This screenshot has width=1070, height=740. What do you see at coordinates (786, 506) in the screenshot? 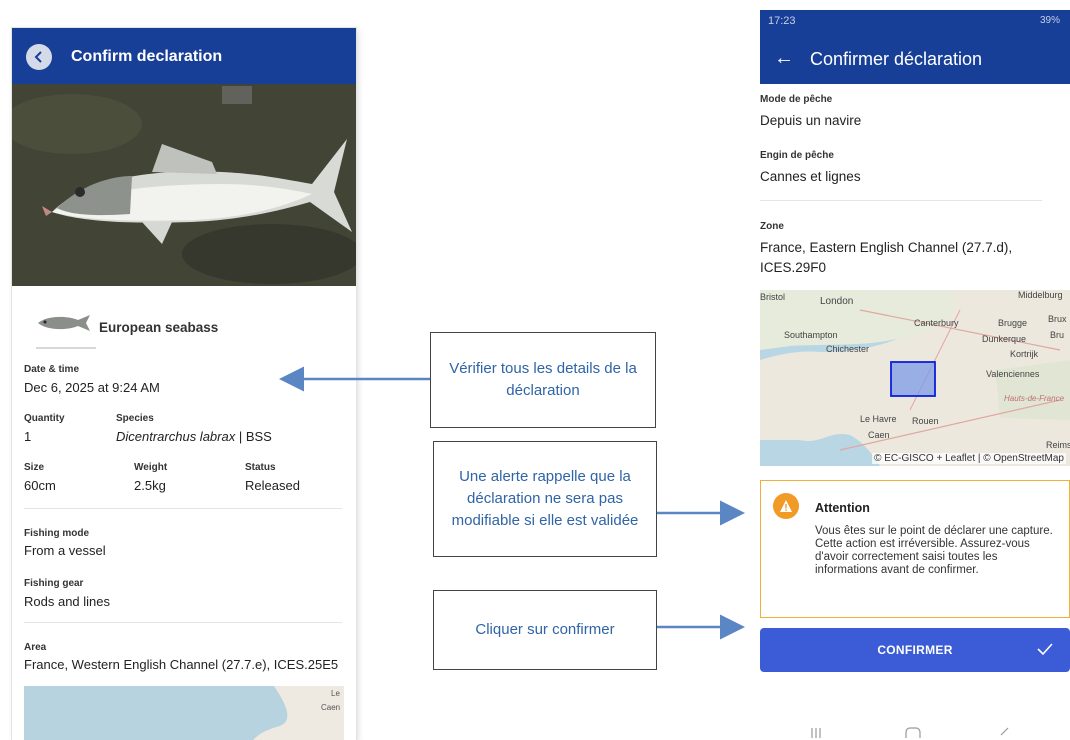
I see `warning-icon` at bounding box center [786, 506].